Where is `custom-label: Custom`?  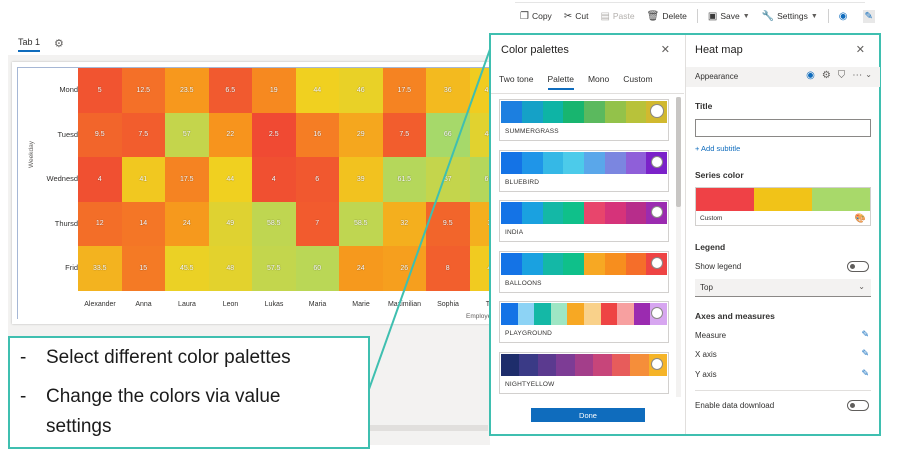
custom-label: Custom is located at coordinates (711, 218).